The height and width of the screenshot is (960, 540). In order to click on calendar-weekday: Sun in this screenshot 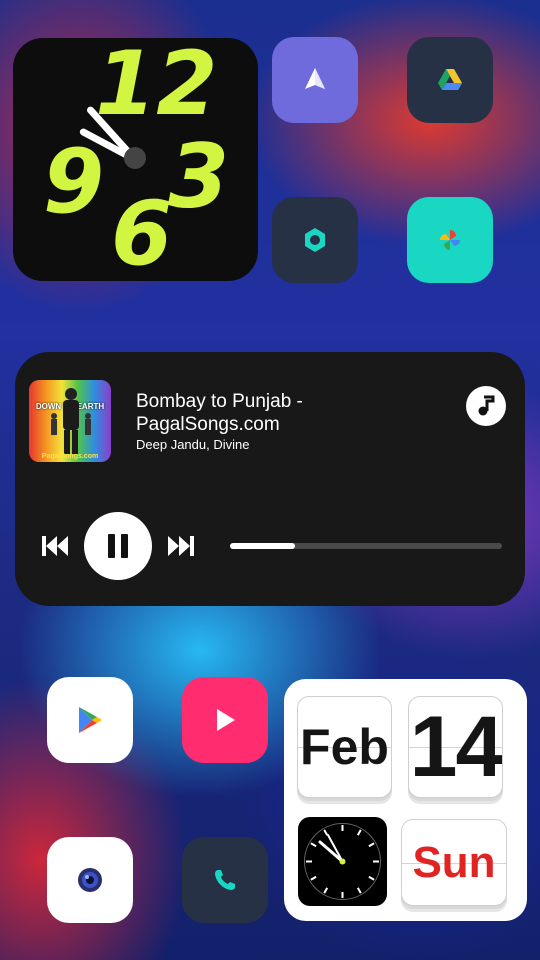, I will do `click(454, 862)`.